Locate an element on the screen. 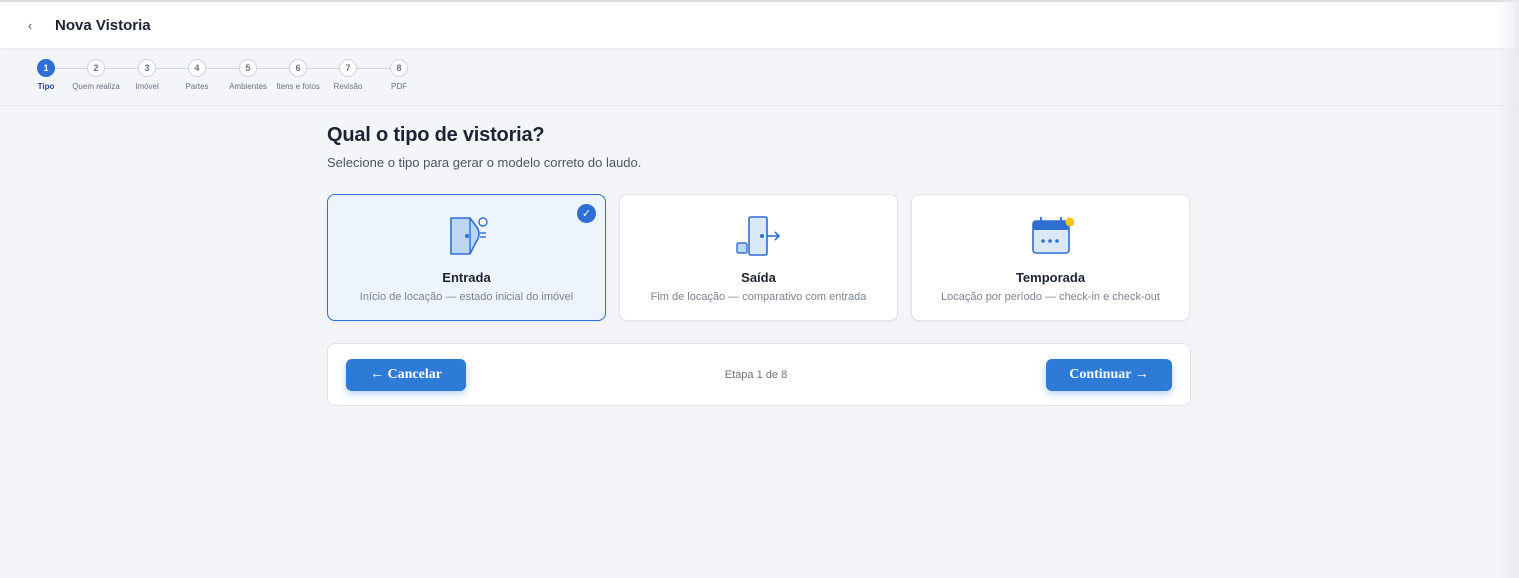  step-number: 2 is located at coordinates (96, 68).